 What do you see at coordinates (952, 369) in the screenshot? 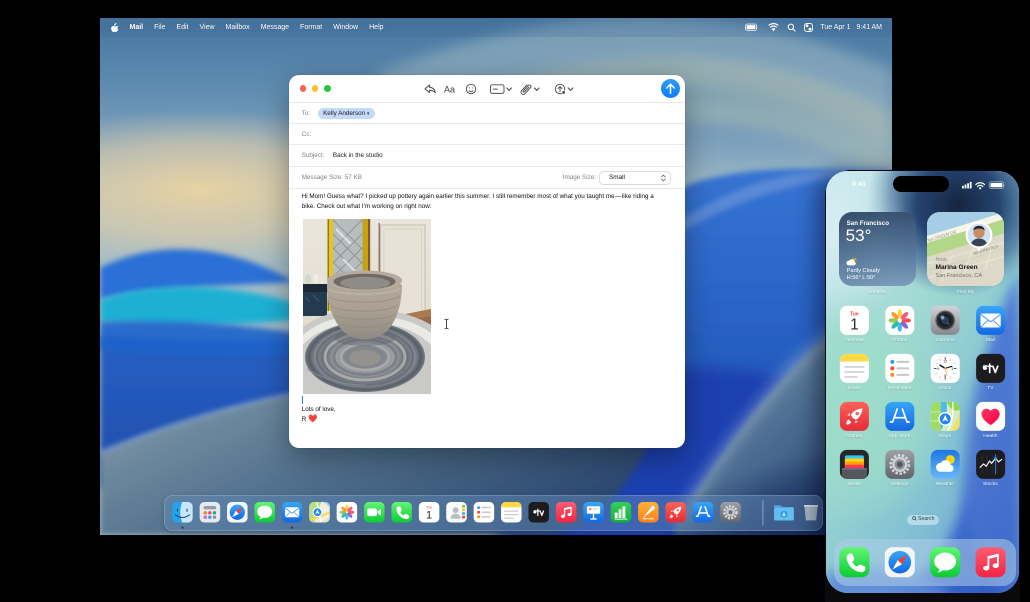
I see `svg-text: 3` at bounding box center [952, 369].